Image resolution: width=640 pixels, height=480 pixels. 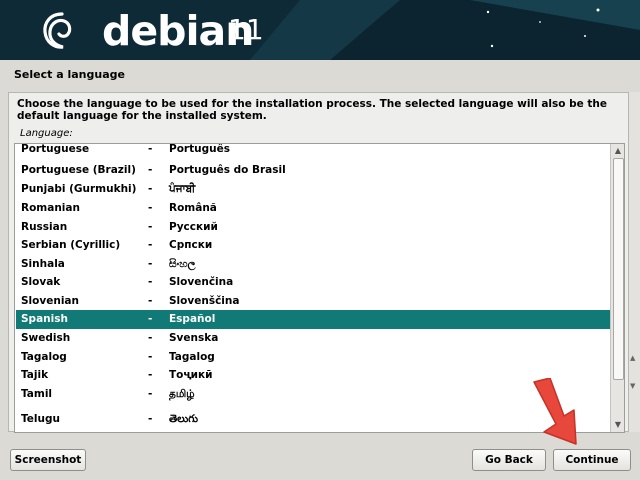 I want to click on language-row: Punjabi (Gurmukhi) - ਪੰਜਾਬੀ, so click(x=313, y=189).